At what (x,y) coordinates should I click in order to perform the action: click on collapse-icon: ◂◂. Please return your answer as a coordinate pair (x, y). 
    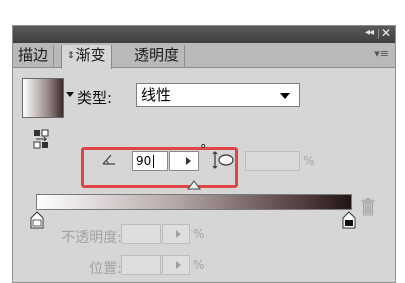
    Looking at the image, I should click on (369, 32).